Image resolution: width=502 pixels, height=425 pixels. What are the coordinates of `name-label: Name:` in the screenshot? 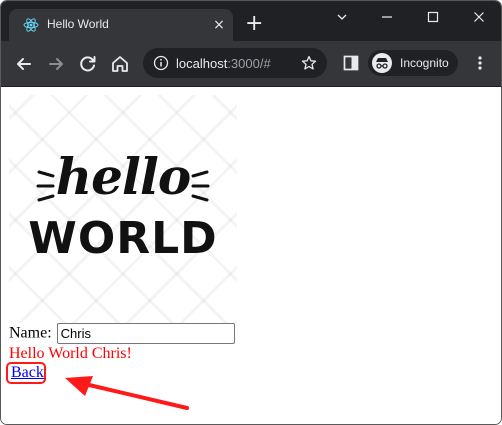 It's located at (30, 333).